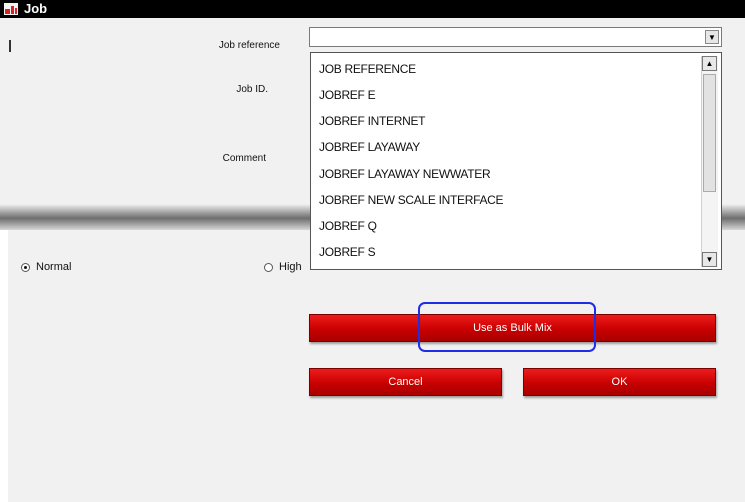  Describe the element at coordinates (507, 327) in the screenshot. I see `highlight-box` at that location.